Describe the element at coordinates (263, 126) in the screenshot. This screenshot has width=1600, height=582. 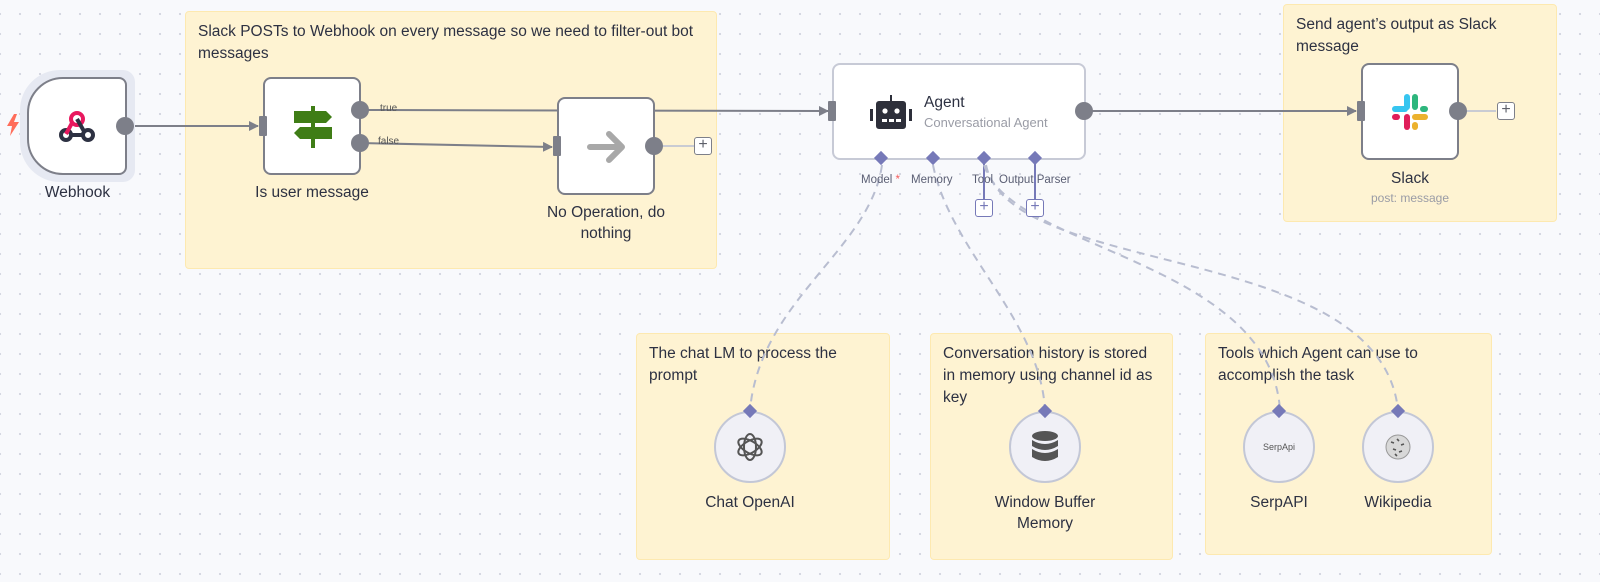
I see `if-input-handle` at that location.